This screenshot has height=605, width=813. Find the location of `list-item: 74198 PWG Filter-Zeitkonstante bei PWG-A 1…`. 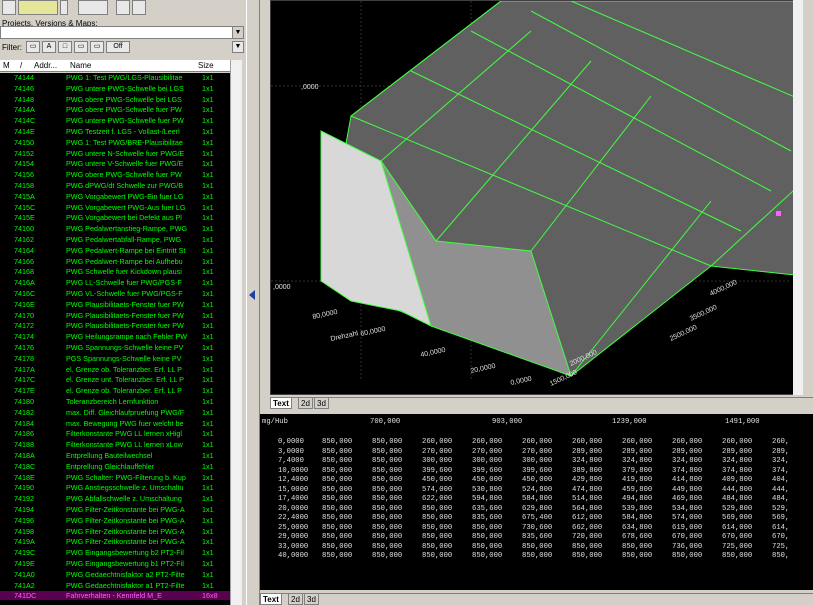

list-item: 74198 PWG Filter-Zeitkonstante bei PWG-A 1… is located at coordinates (115, 531).